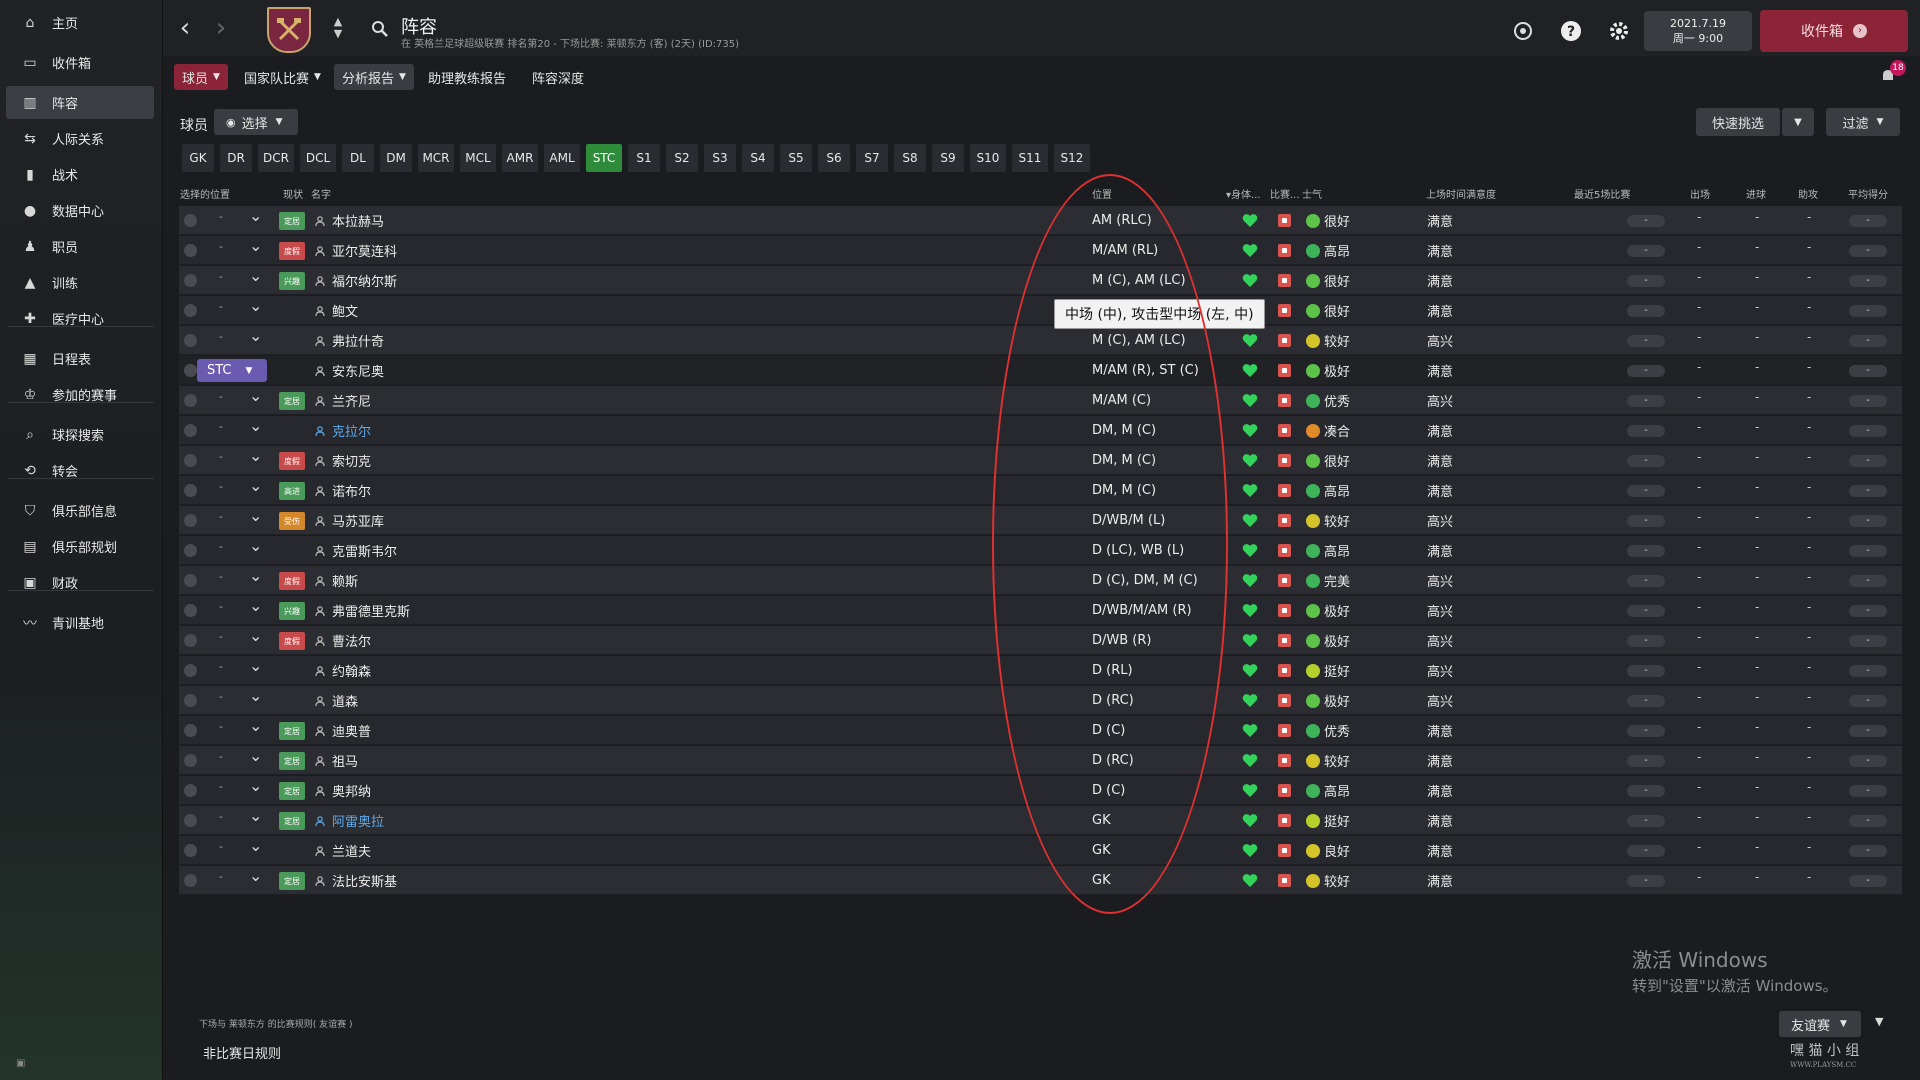 The height and width of the screenshot is (1080, 1920). Describe the element at coordinates (351, 790) in the screenshot. I see `player-name: 奥邦纳` at that location.